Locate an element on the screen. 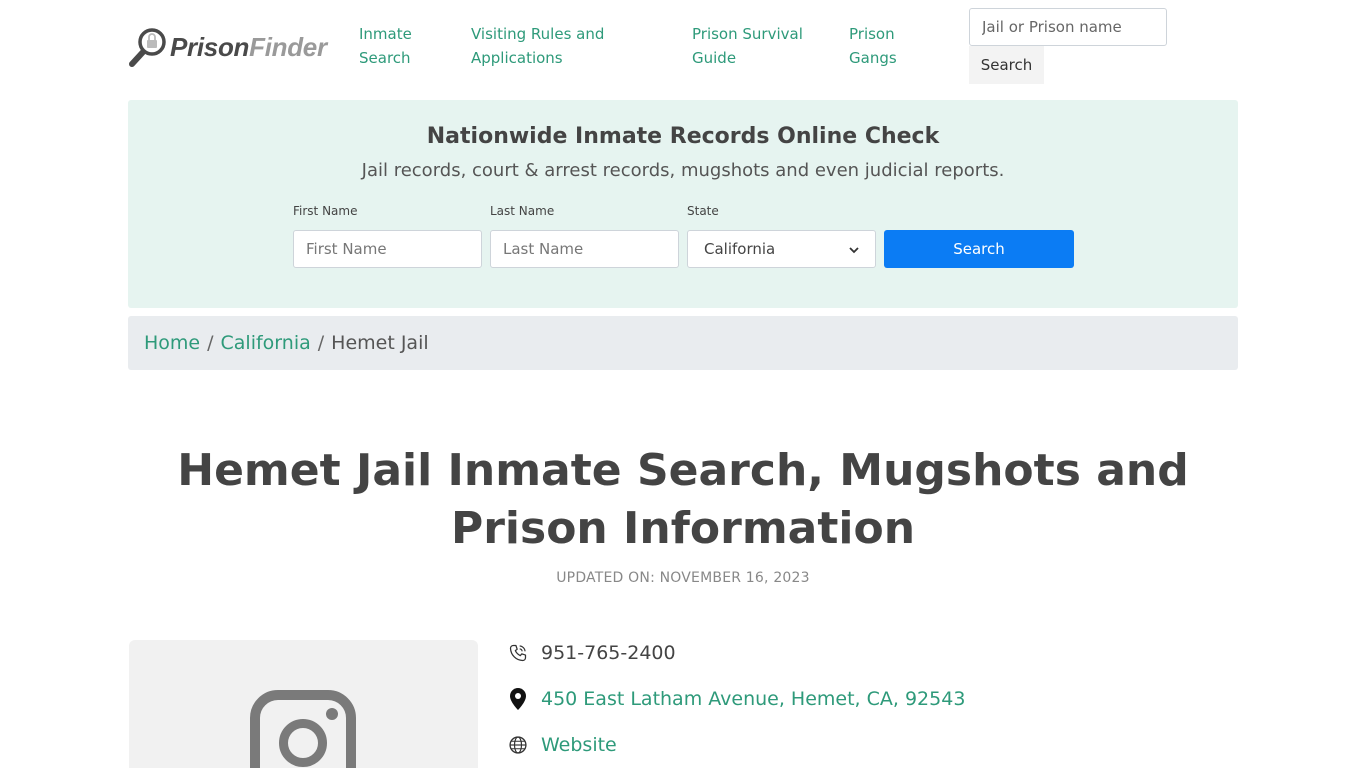  logo-wordmark: PrisonFinder is located at coordinates (248, 46).